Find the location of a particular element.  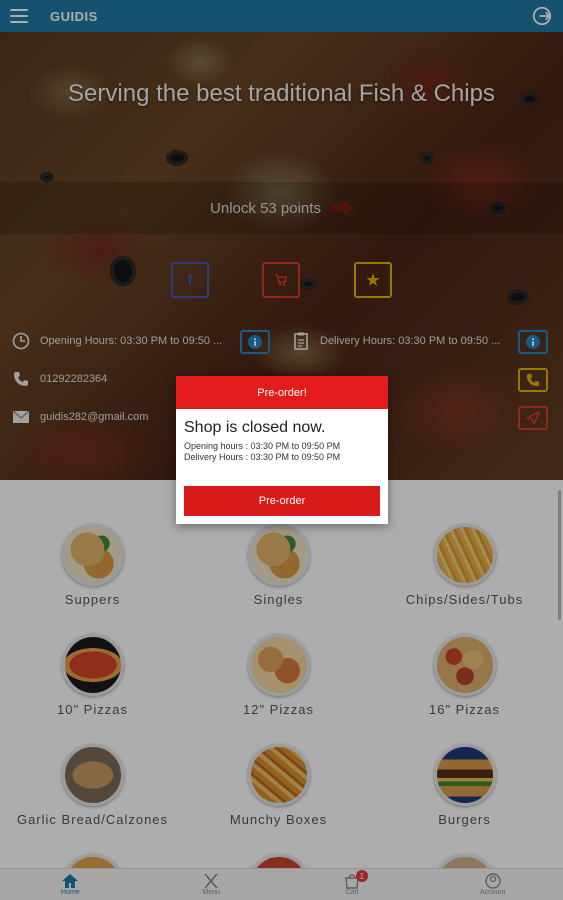

preorder-button: Pre-order is located at coordinates (282, 501).